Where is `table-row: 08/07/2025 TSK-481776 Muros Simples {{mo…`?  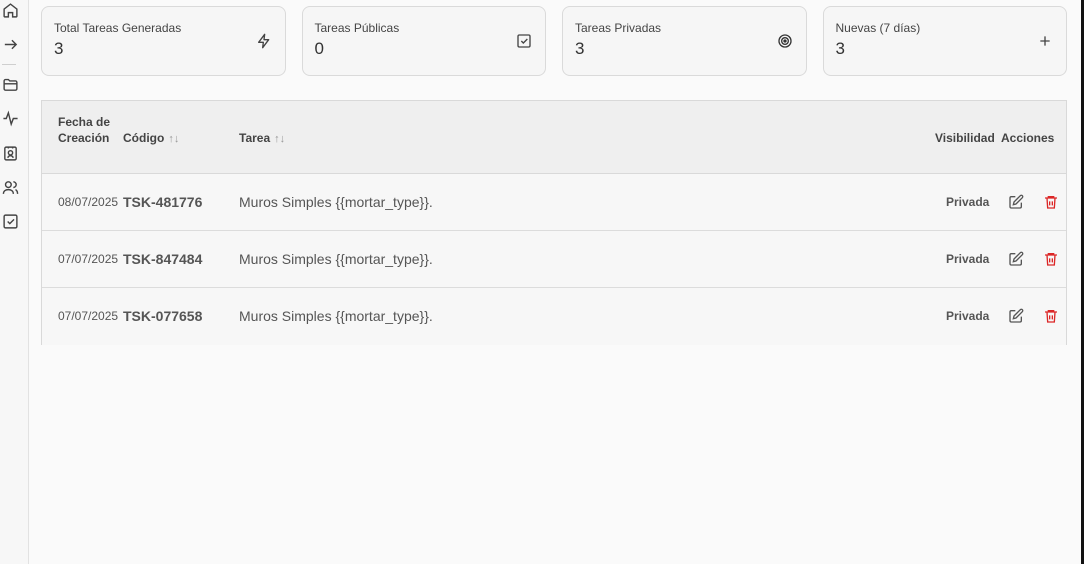 table-row: 08/07/2025 TSK-481776 Muros Simples {{mo… is located at coordinates (554, 202).